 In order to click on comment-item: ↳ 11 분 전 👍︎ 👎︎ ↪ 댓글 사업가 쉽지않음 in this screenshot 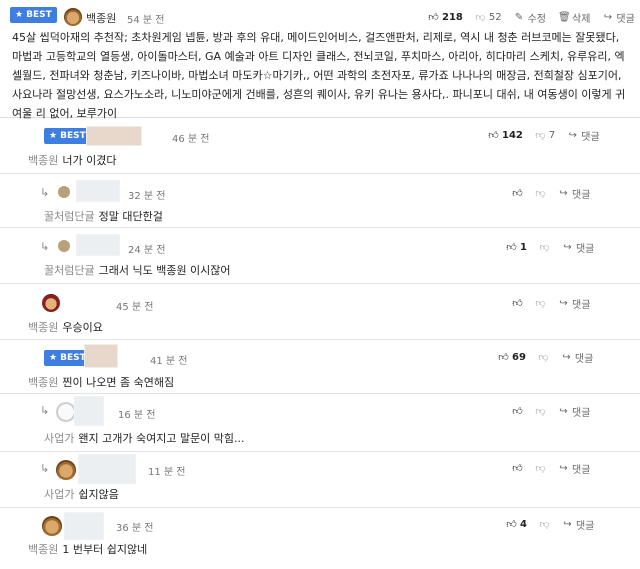, I will do `click(320, 481)`.